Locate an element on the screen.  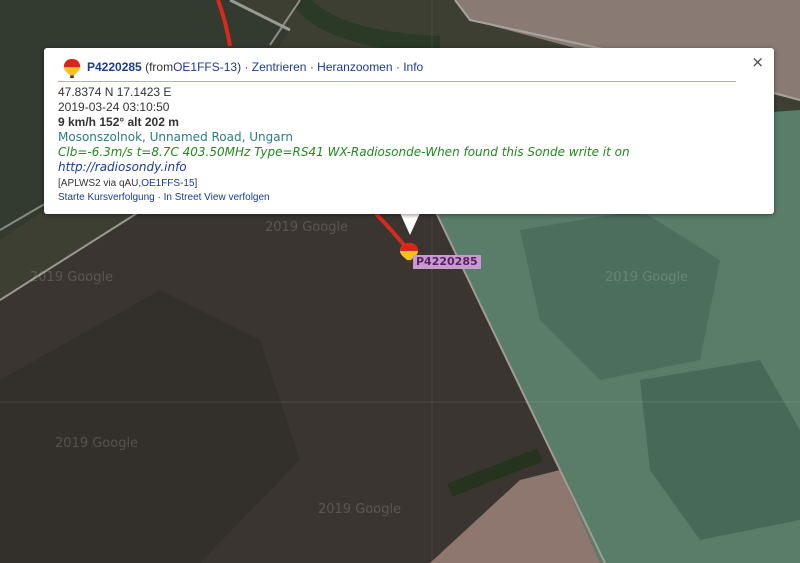
balloon-icon is located at coordinates (72, 69).